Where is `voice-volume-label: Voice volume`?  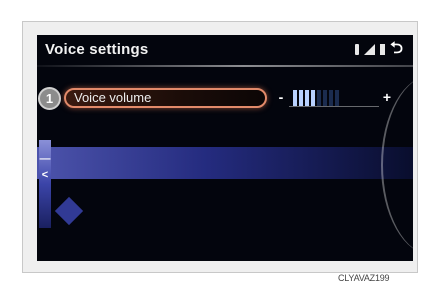
voice-volume-label: Voice volume is located at coordinates (113, 97).